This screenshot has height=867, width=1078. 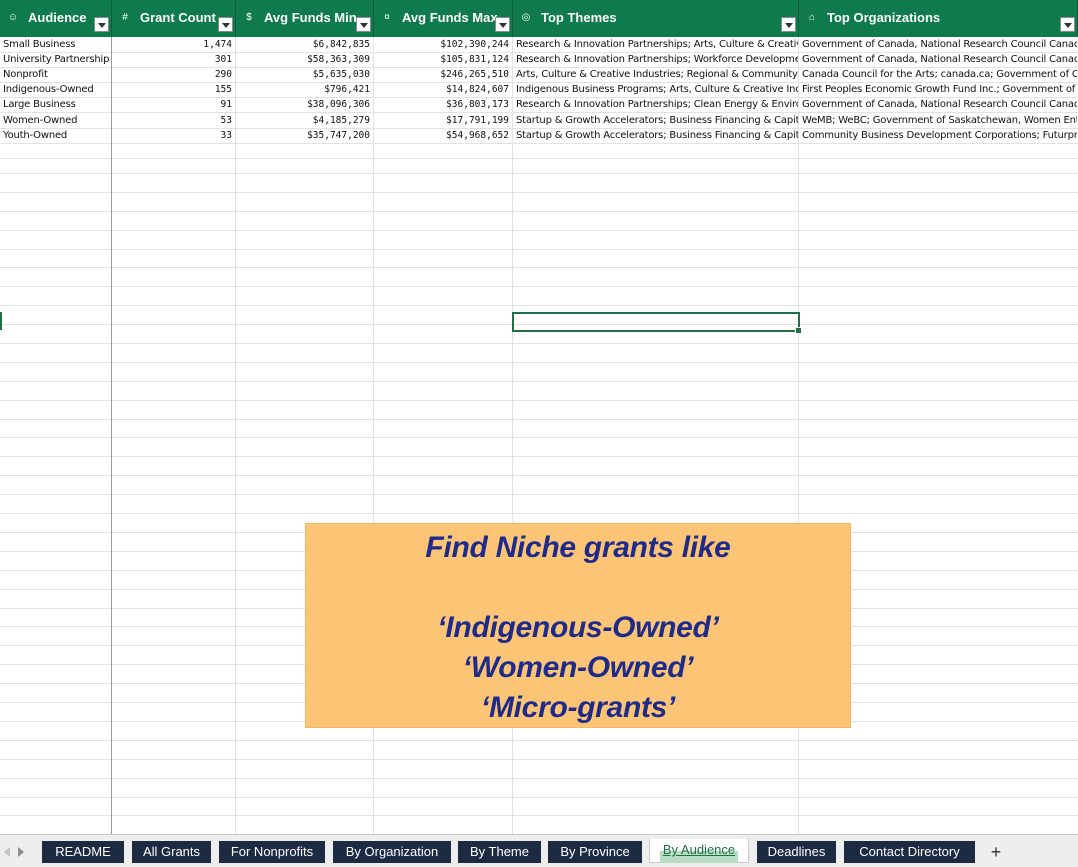 What do you see at coordinates (392, 852) in the screenshot?
I see `sheet-tab-by-organization: By Organization` at bounding box center [392, 852].